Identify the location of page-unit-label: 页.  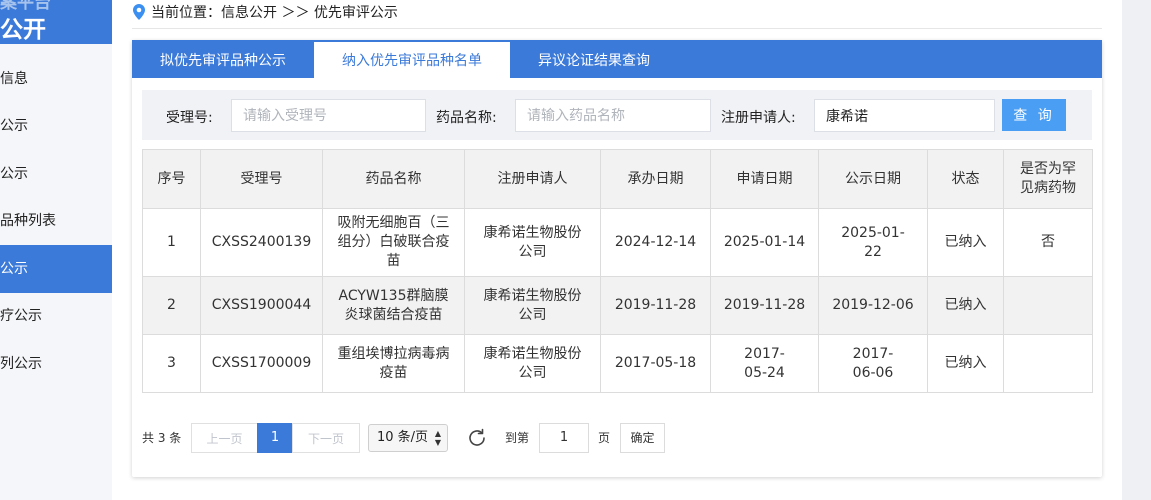
(604, 438).